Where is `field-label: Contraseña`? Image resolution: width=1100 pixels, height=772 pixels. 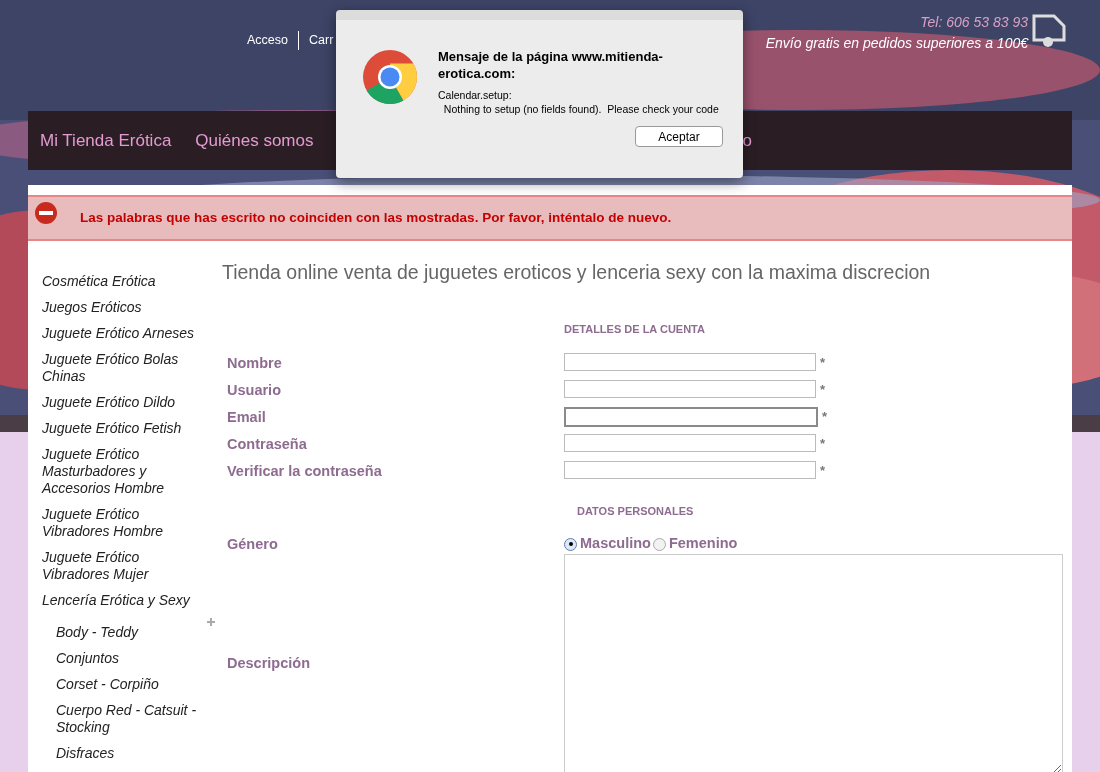 field-label: Contraseña is located at coordinates (267, 444).